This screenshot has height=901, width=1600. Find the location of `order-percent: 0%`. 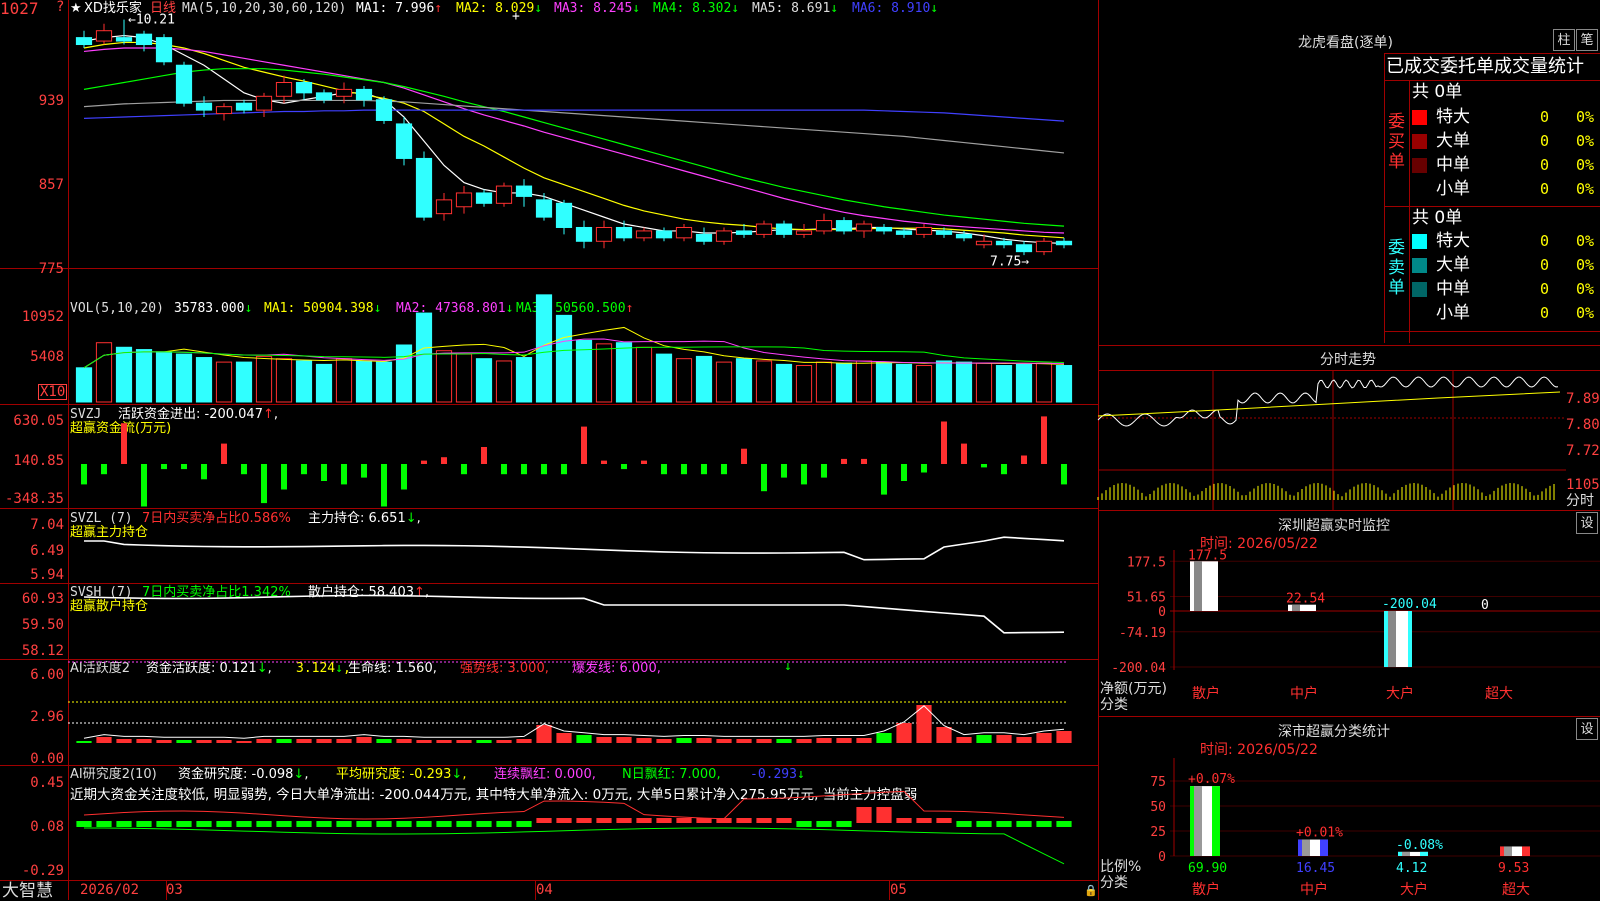

order-percent: 0% is located at coordinates (1585, 165).